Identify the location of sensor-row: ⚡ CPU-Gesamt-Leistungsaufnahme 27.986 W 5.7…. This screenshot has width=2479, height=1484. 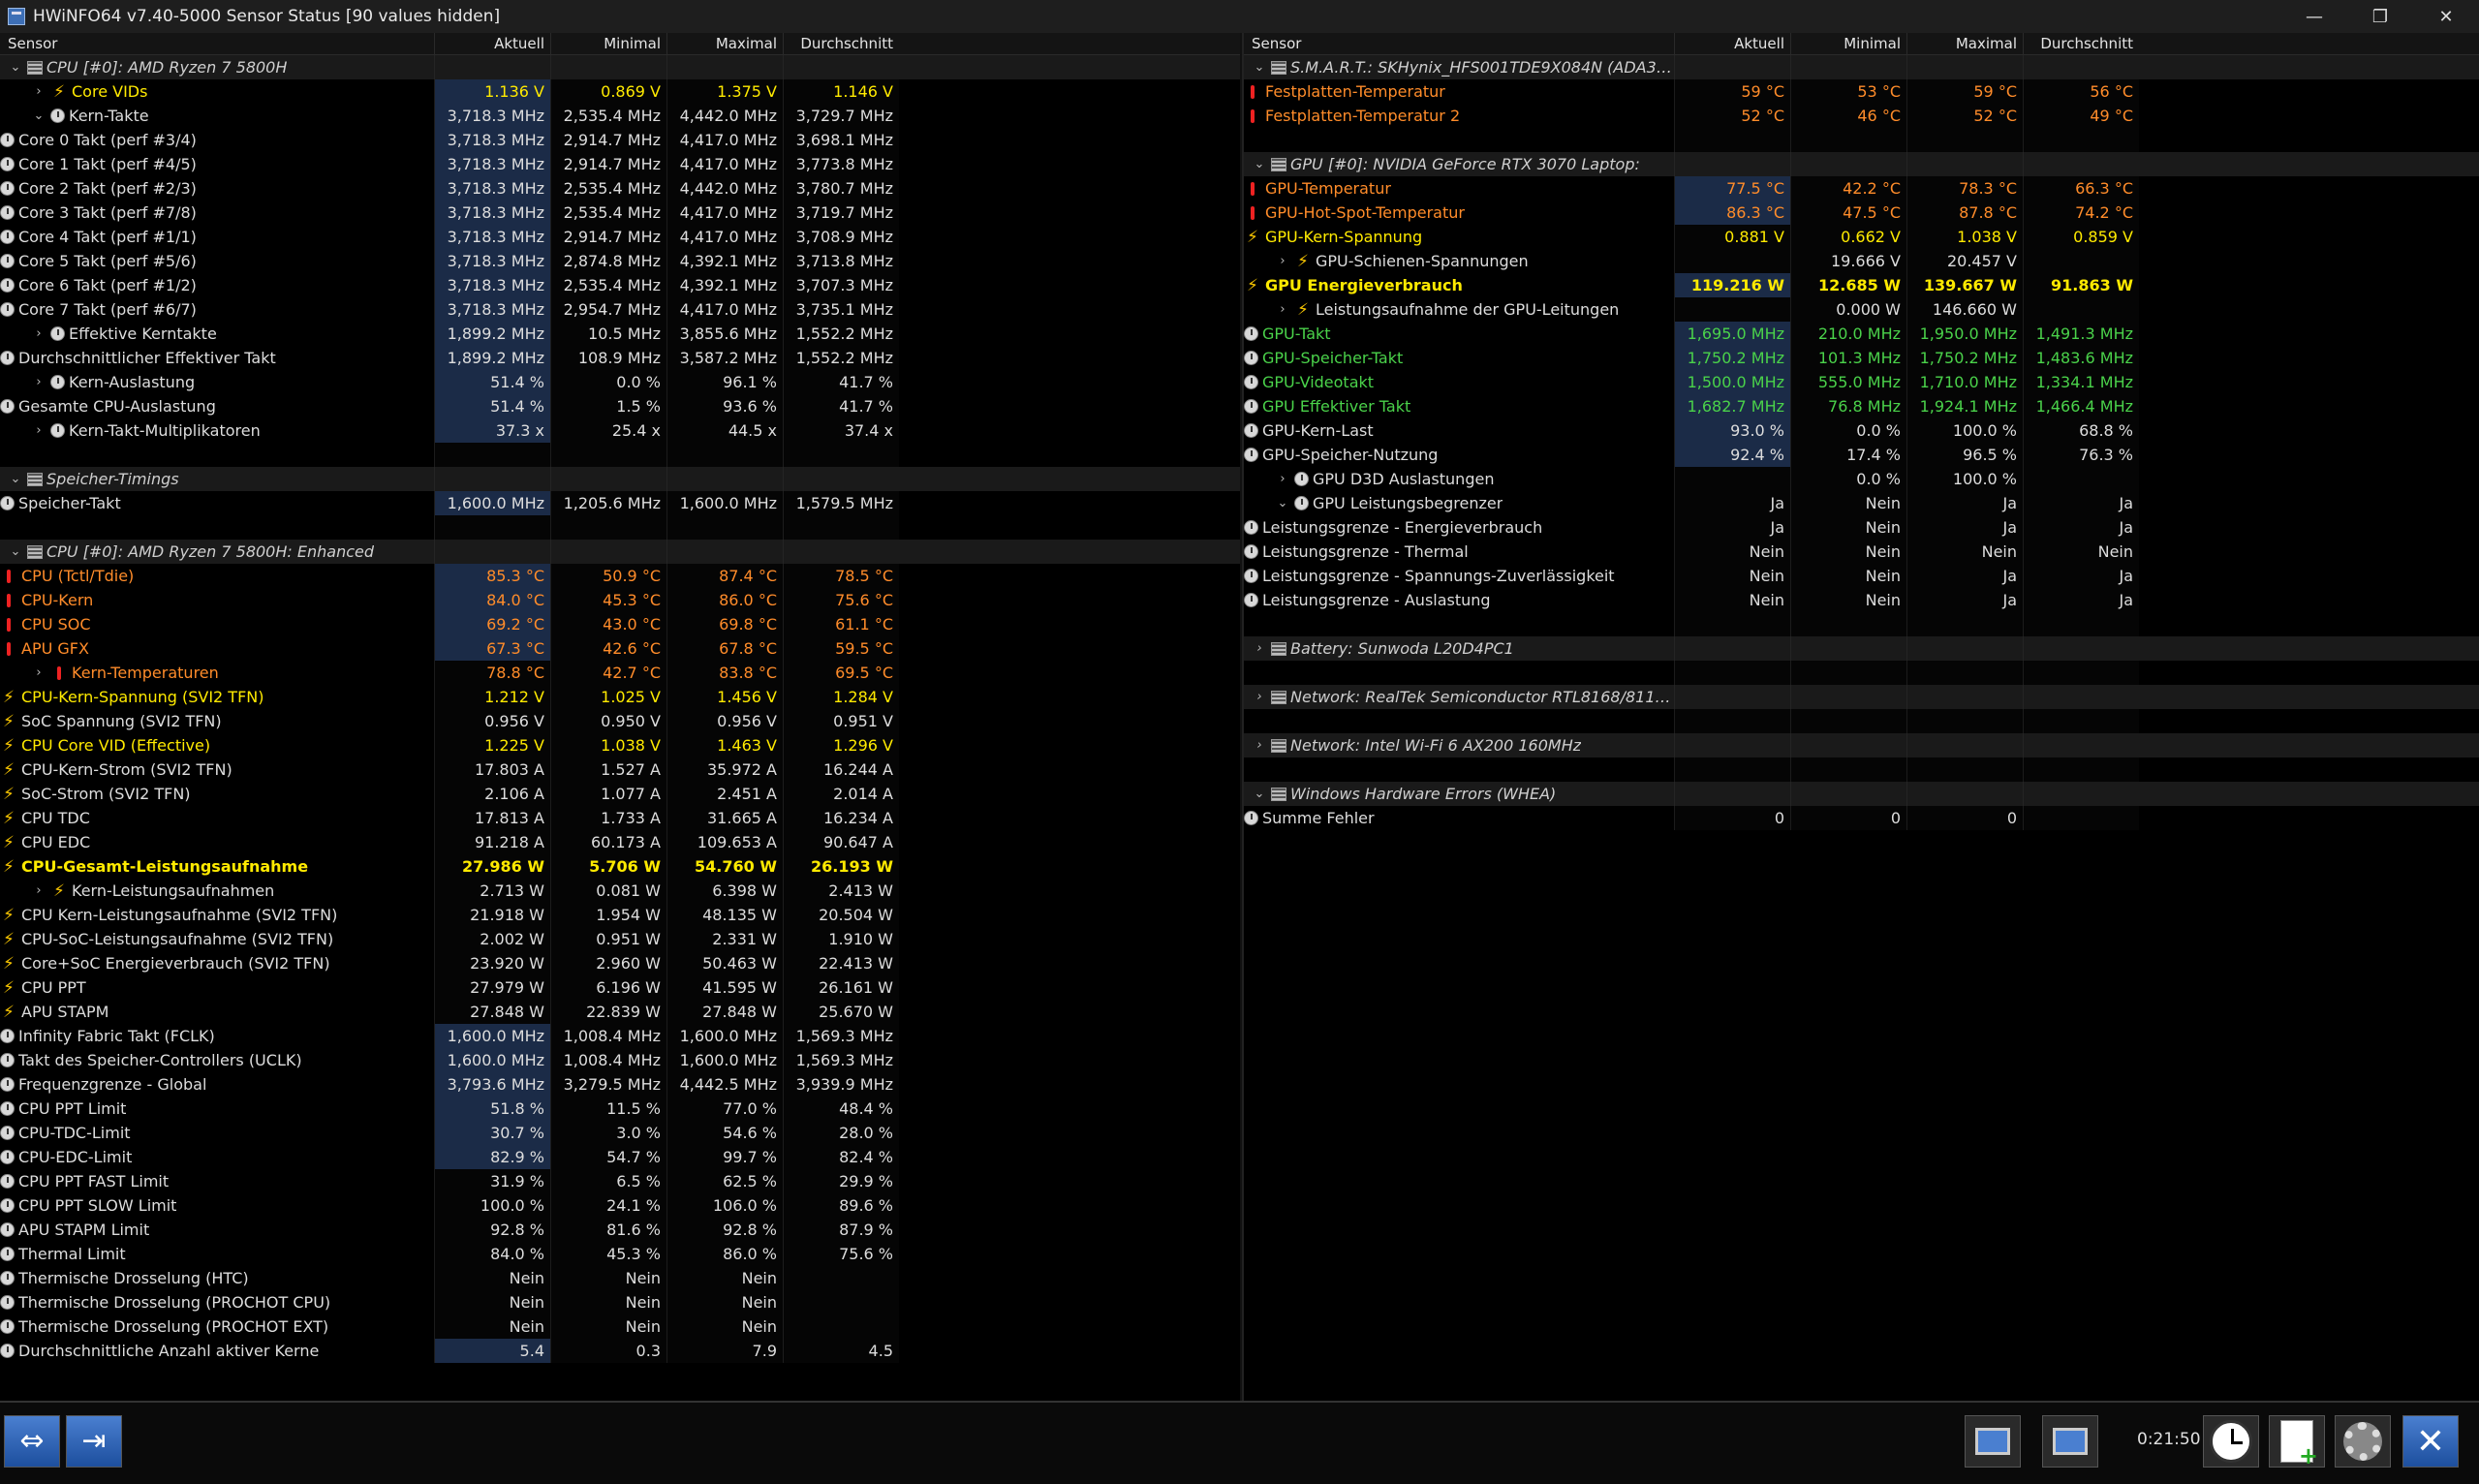
(620, 866).